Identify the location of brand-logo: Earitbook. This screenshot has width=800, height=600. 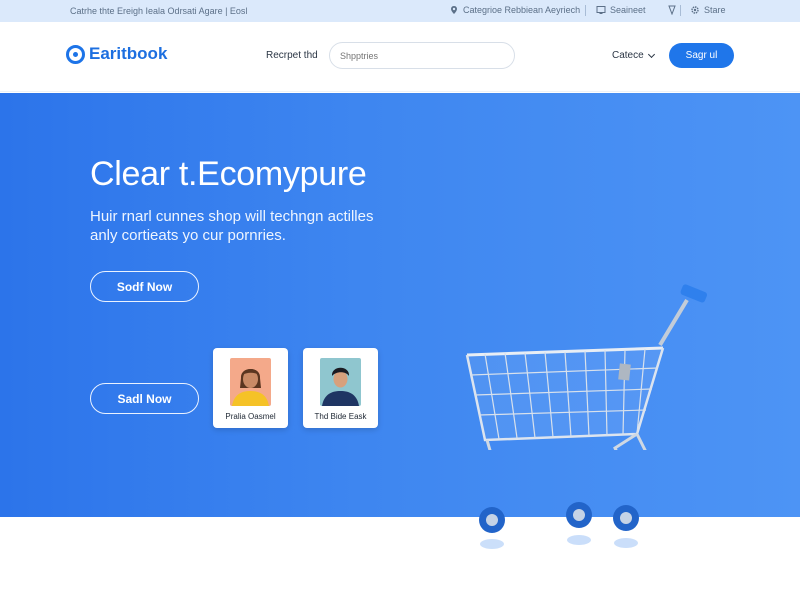
(116, 54).